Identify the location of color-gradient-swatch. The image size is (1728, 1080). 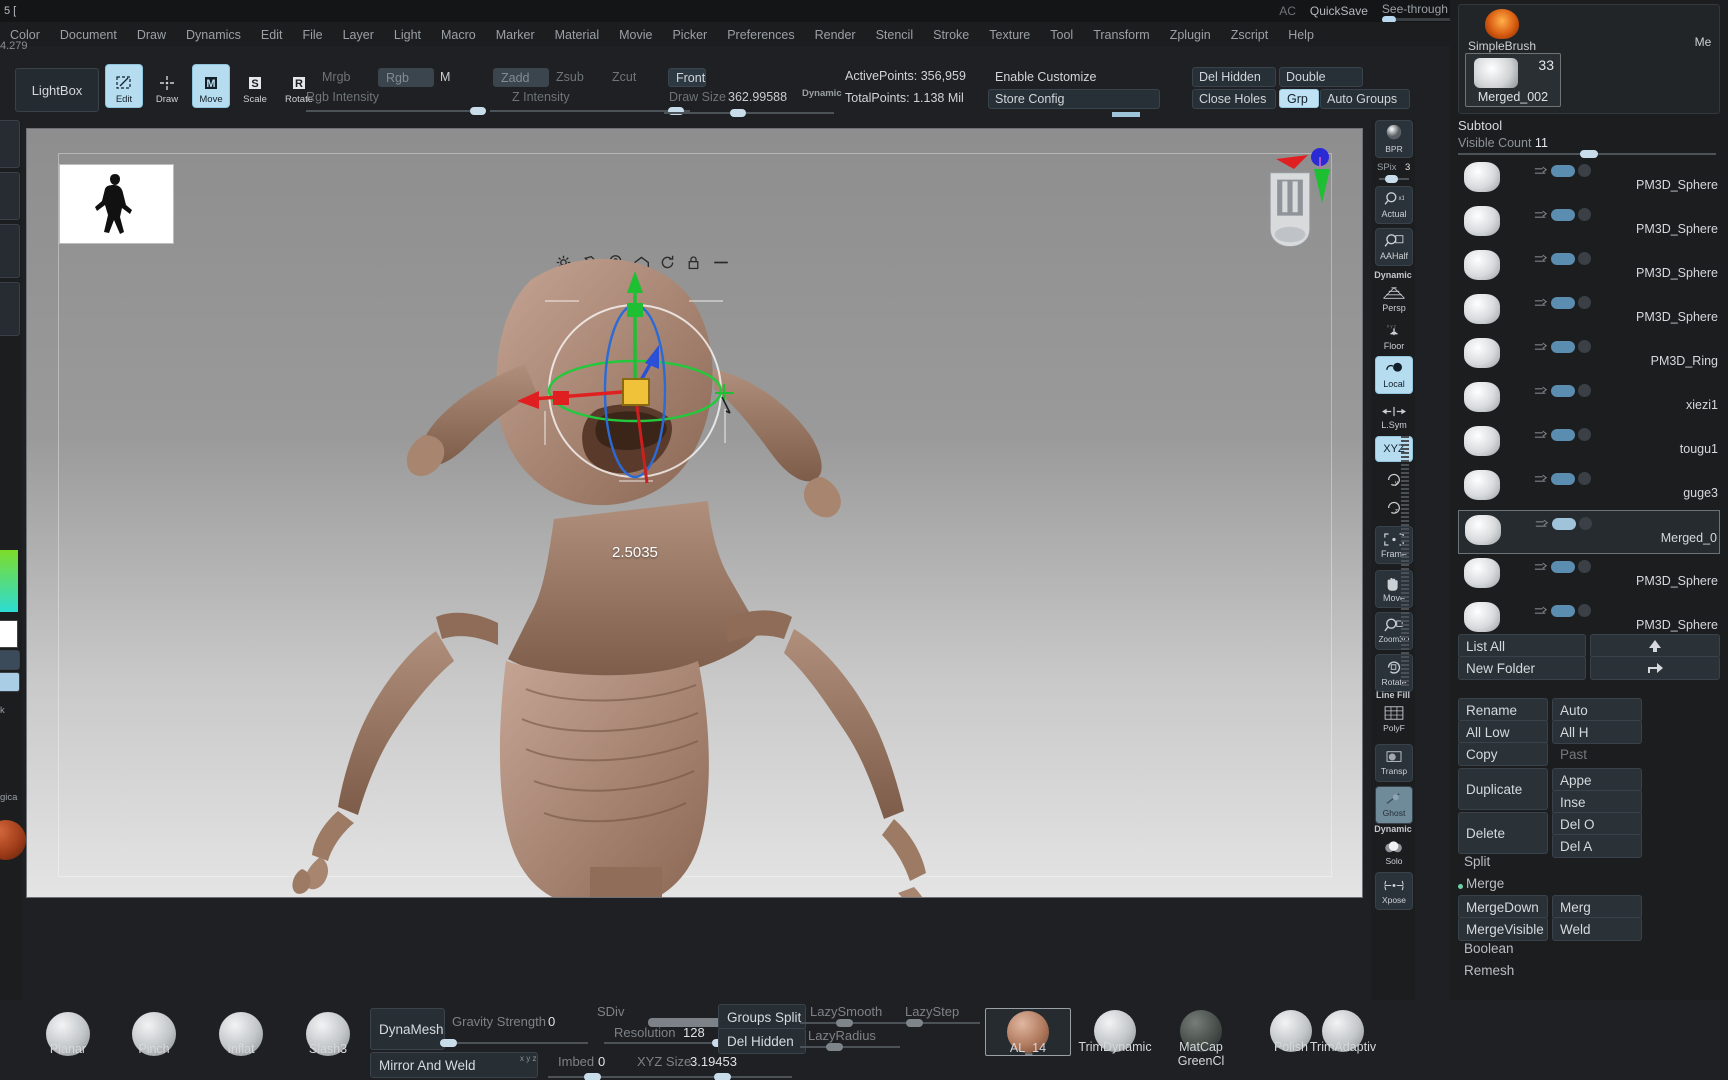
(9, 581).